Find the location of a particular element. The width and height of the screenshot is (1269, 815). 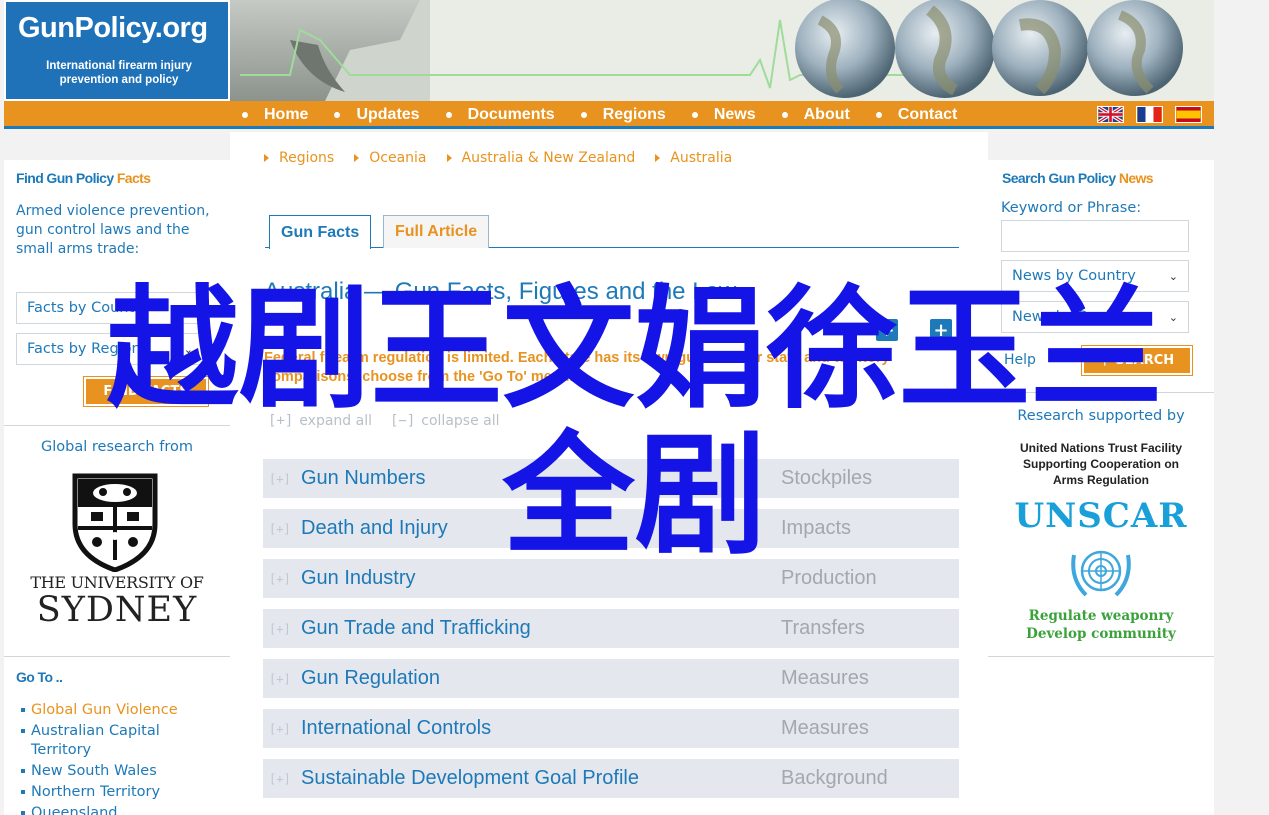

keyword-input is located at coordinates (1095, 236).